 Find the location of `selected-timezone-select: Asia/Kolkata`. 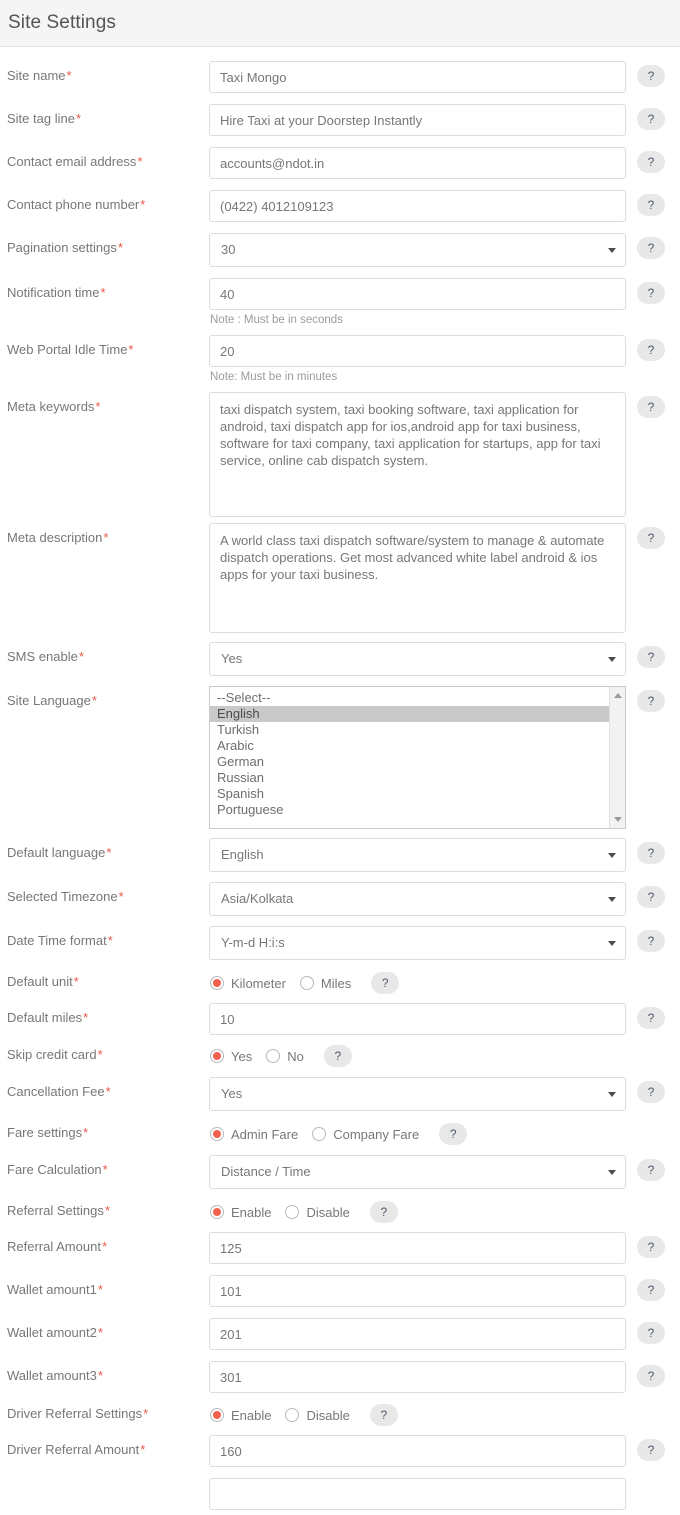

selected-timezone-select: Asia/Kolkata is located at coordinates (417, 899).